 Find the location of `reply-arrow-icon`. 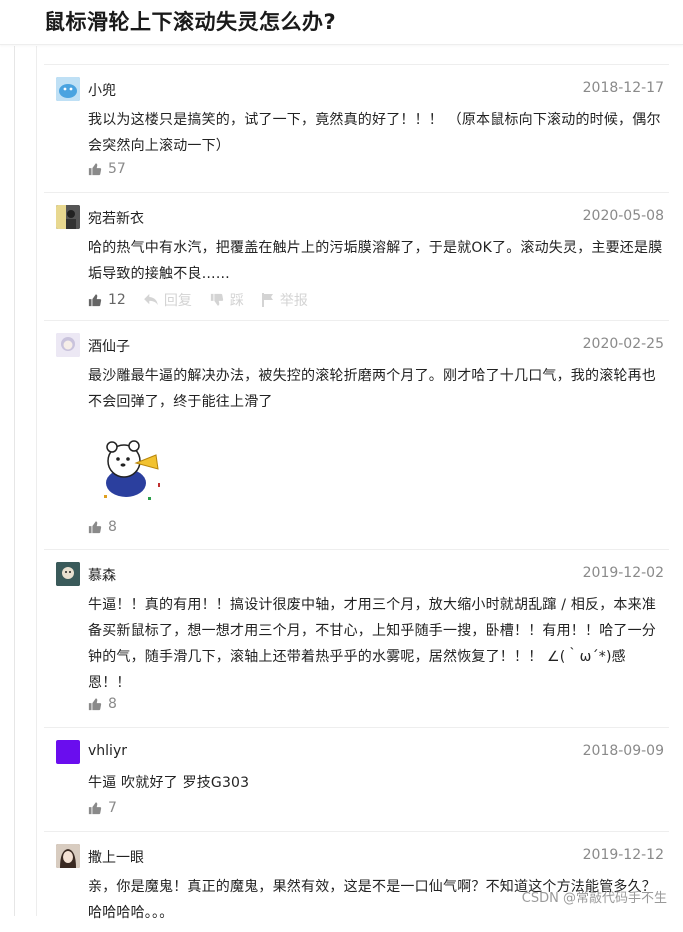

reply-arrow-icon is located at coordinates (150, 300).